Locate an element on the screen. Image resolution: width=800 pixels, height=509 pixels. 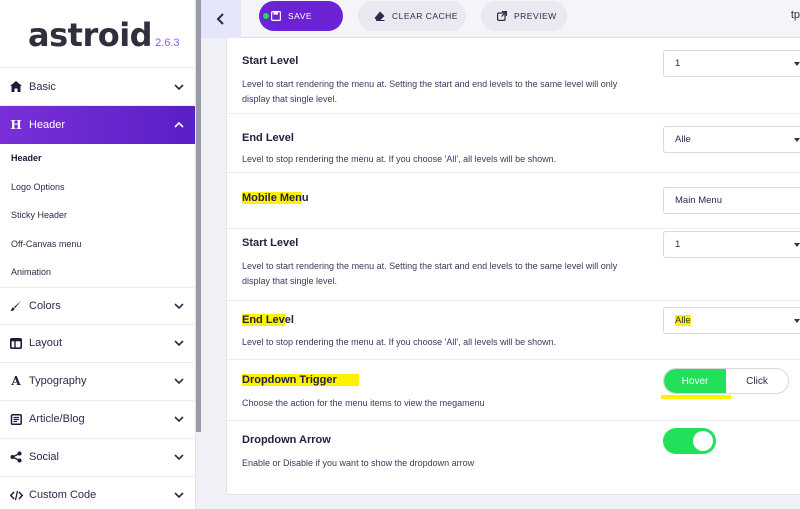
submenu-item-sticky-header: Sticky Header is located at coordinates (97, 215).